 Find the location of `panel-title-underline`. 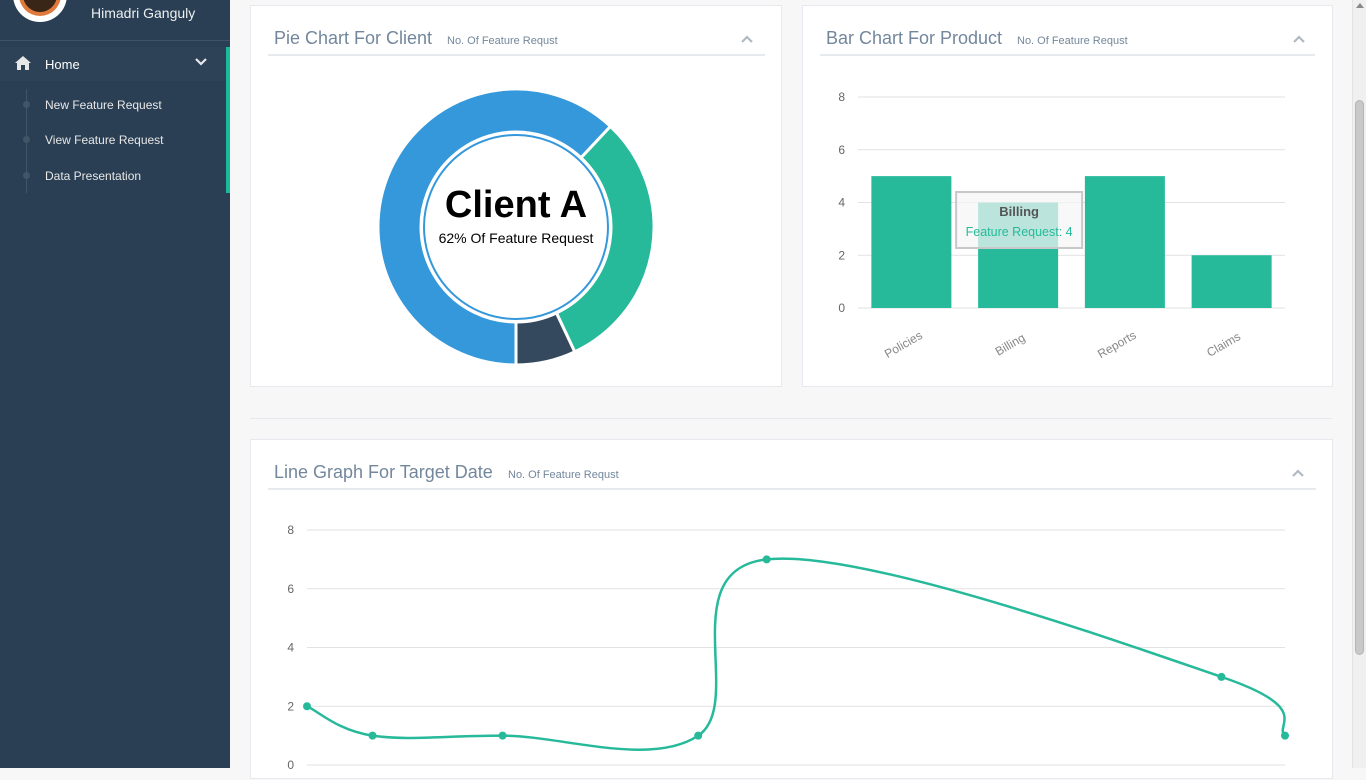

panel-title-underline is located at coordinates (516, 55).